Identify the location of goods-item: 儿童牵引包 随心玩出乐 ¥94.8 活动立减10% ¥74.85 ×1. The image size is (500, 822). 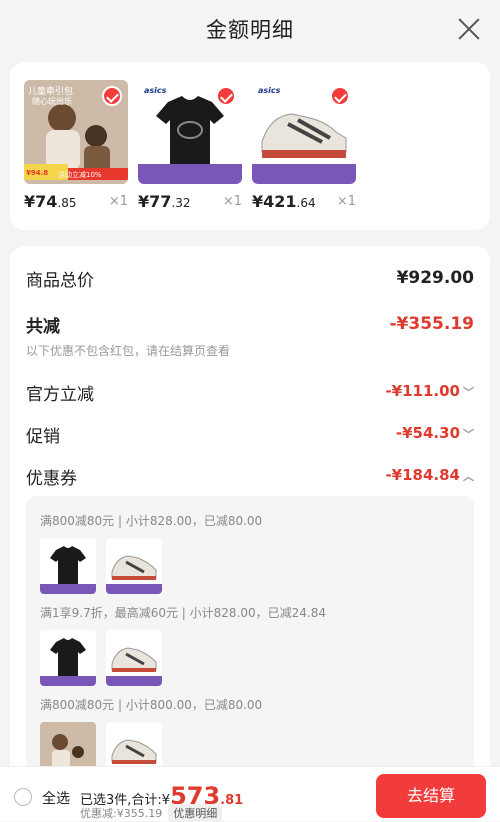
(76, 145).